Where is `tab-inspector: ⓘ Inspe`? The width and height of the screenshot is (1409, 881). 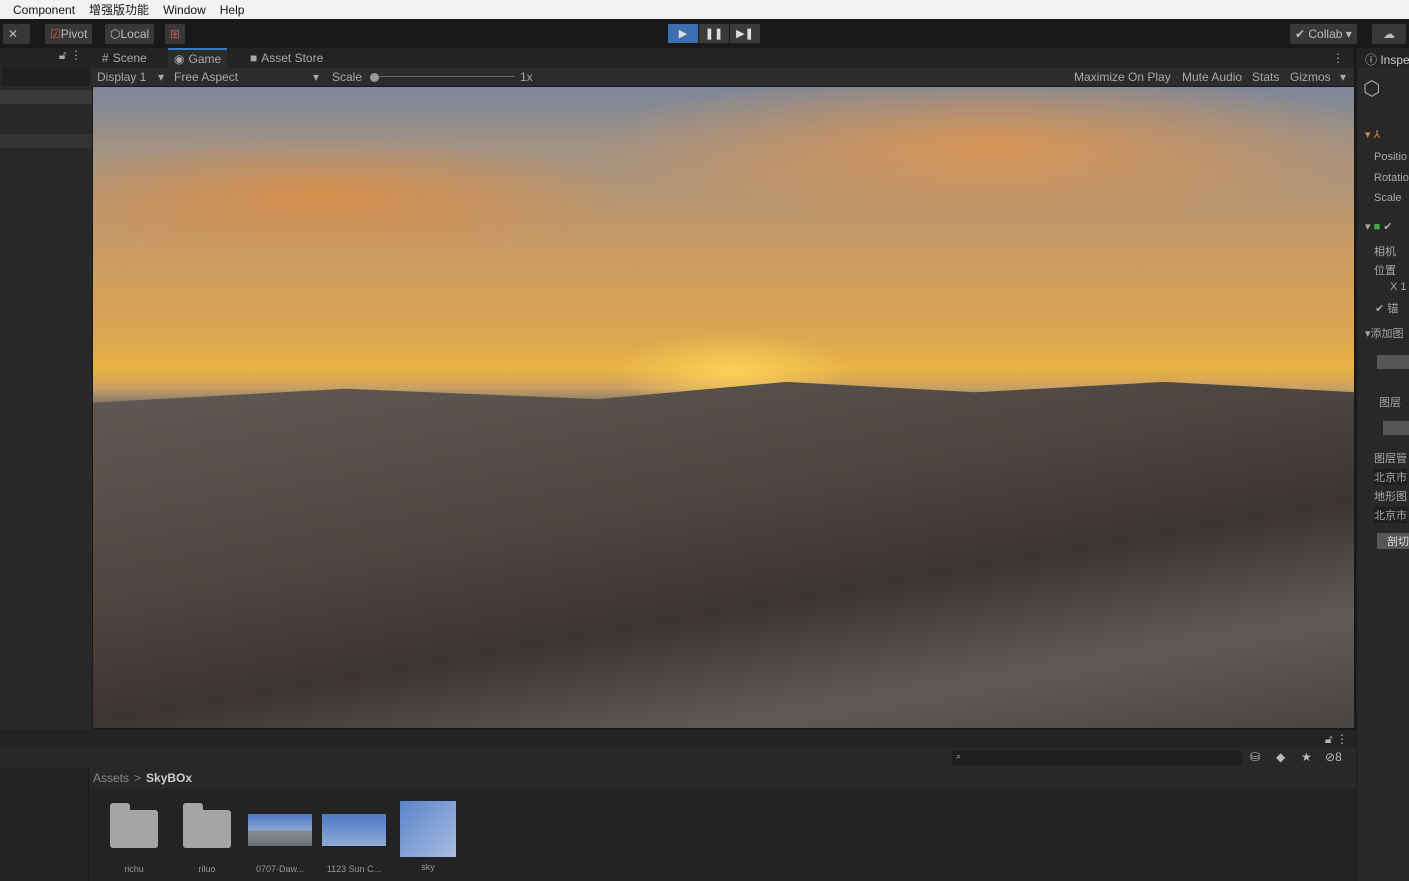
tab-inspector: ⓘ Inspe is located at coordinates (1383, 58).